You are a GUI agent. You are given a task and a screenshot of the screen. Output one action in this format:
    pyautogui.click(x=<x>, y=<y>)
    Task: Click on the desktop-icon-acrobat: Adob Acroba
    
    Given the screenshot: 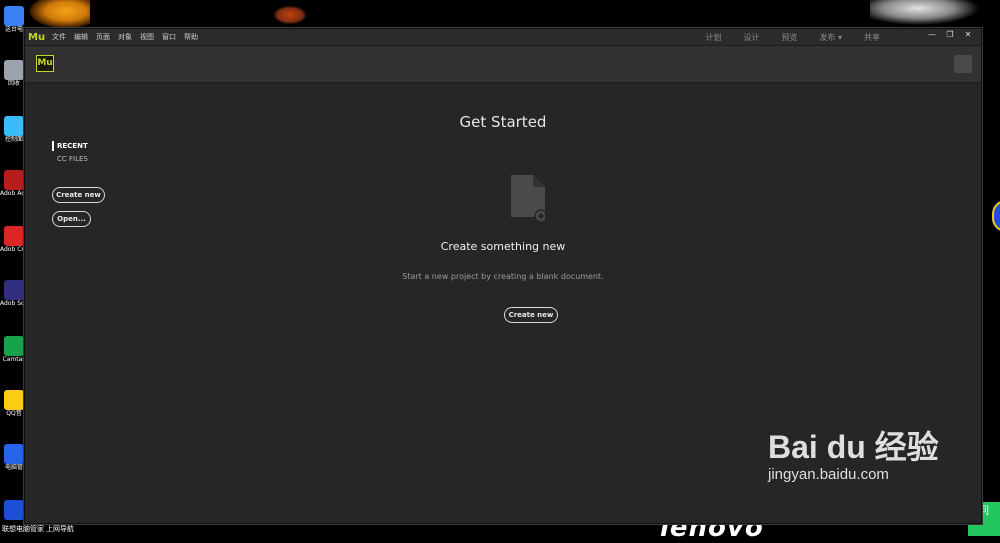 What is the action you would take?
    pyautogui.click(x=14, y=184)
    